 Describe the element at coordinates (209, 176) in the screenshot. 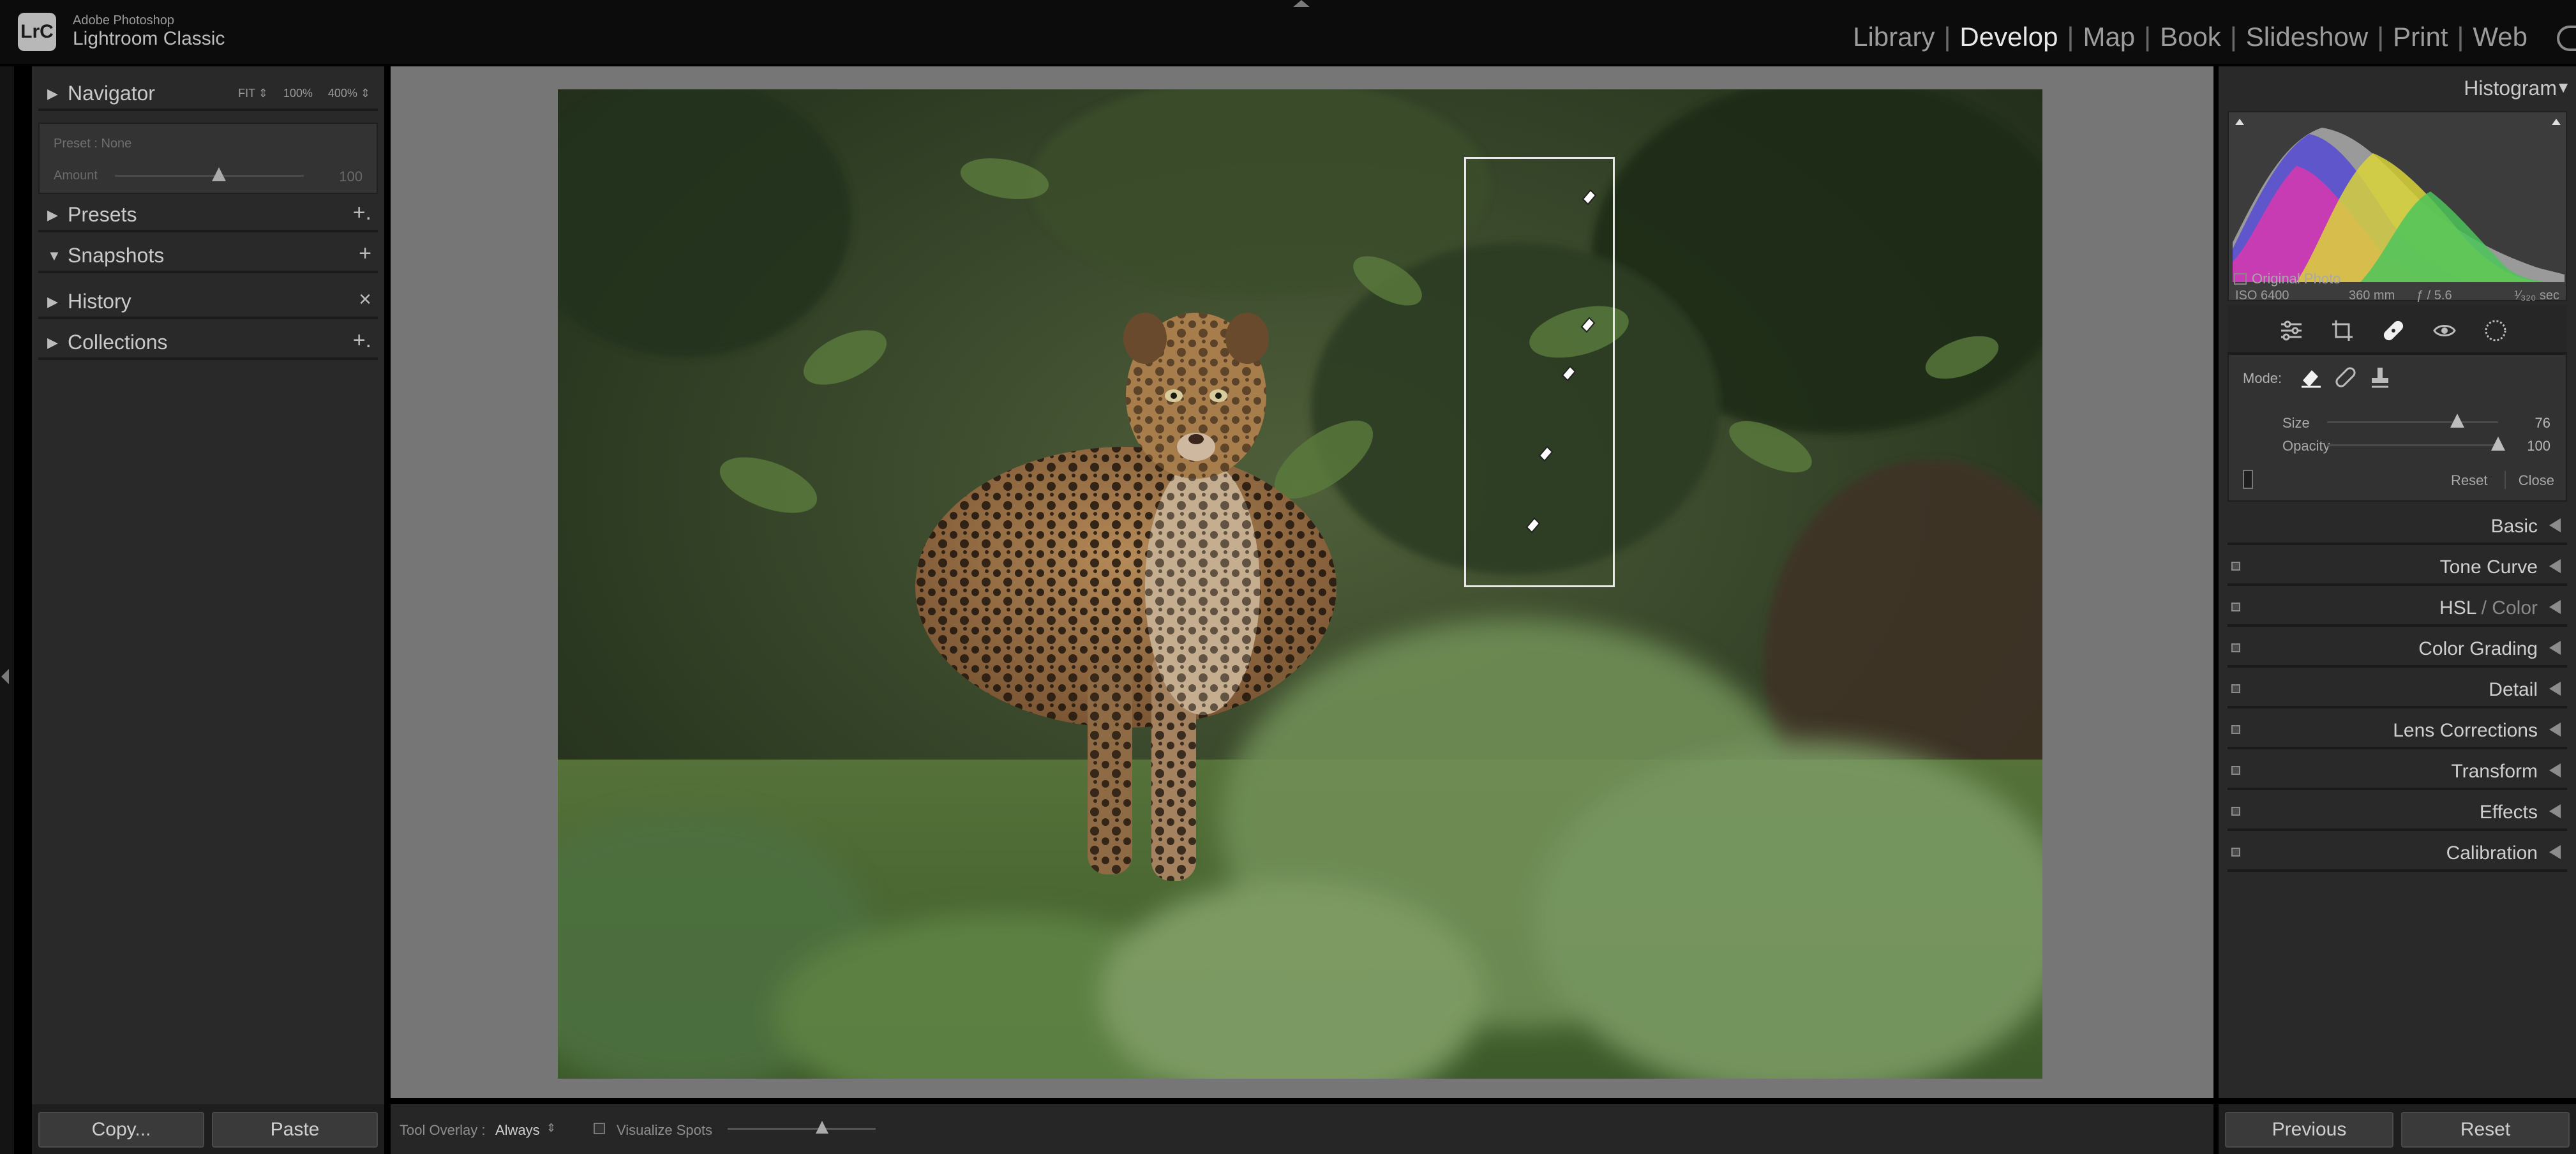

I see `amount-slider-track` at that location.